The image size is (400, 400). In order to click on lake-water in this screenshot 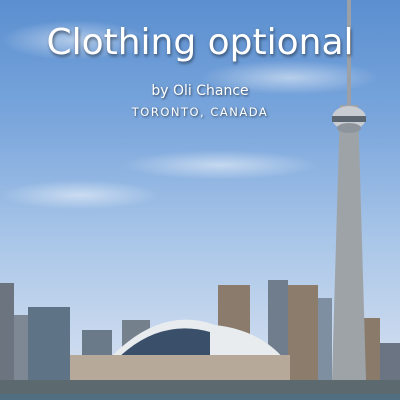, I will do `click(200, 397)`.